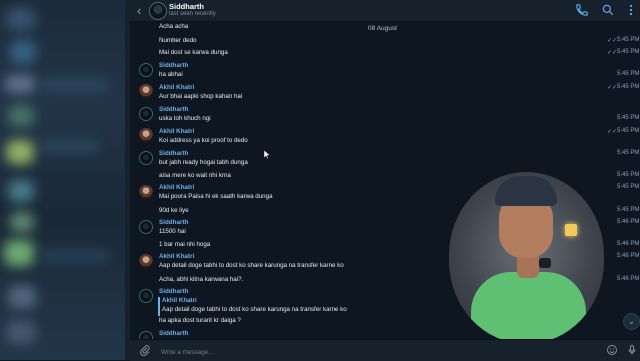 The image size is (640, 361). Describe the element at coordinates (139, 10) in the screenshot. I see `back-arrow-icon: ‹` at that location.